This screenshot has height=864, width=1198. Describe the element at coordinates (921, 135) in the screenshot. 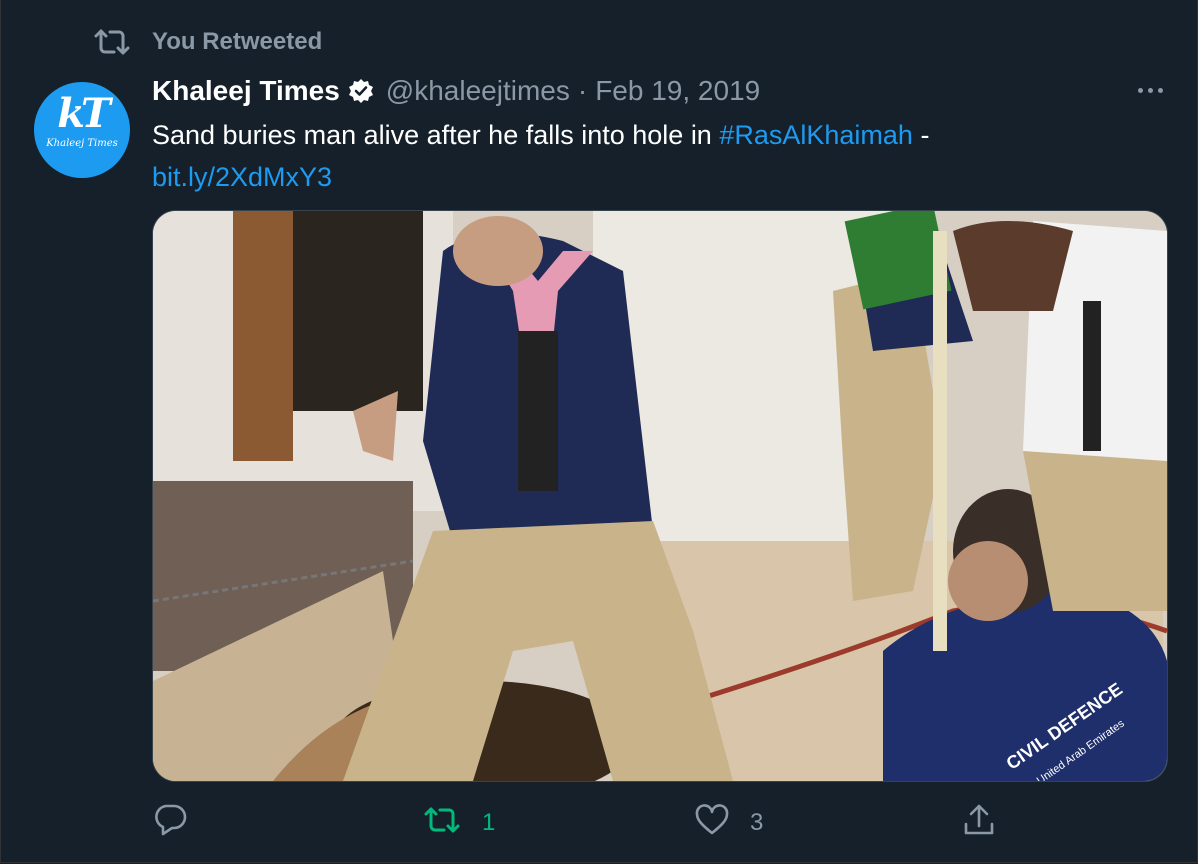

I see `tweet-text-suffix: -` at that location.